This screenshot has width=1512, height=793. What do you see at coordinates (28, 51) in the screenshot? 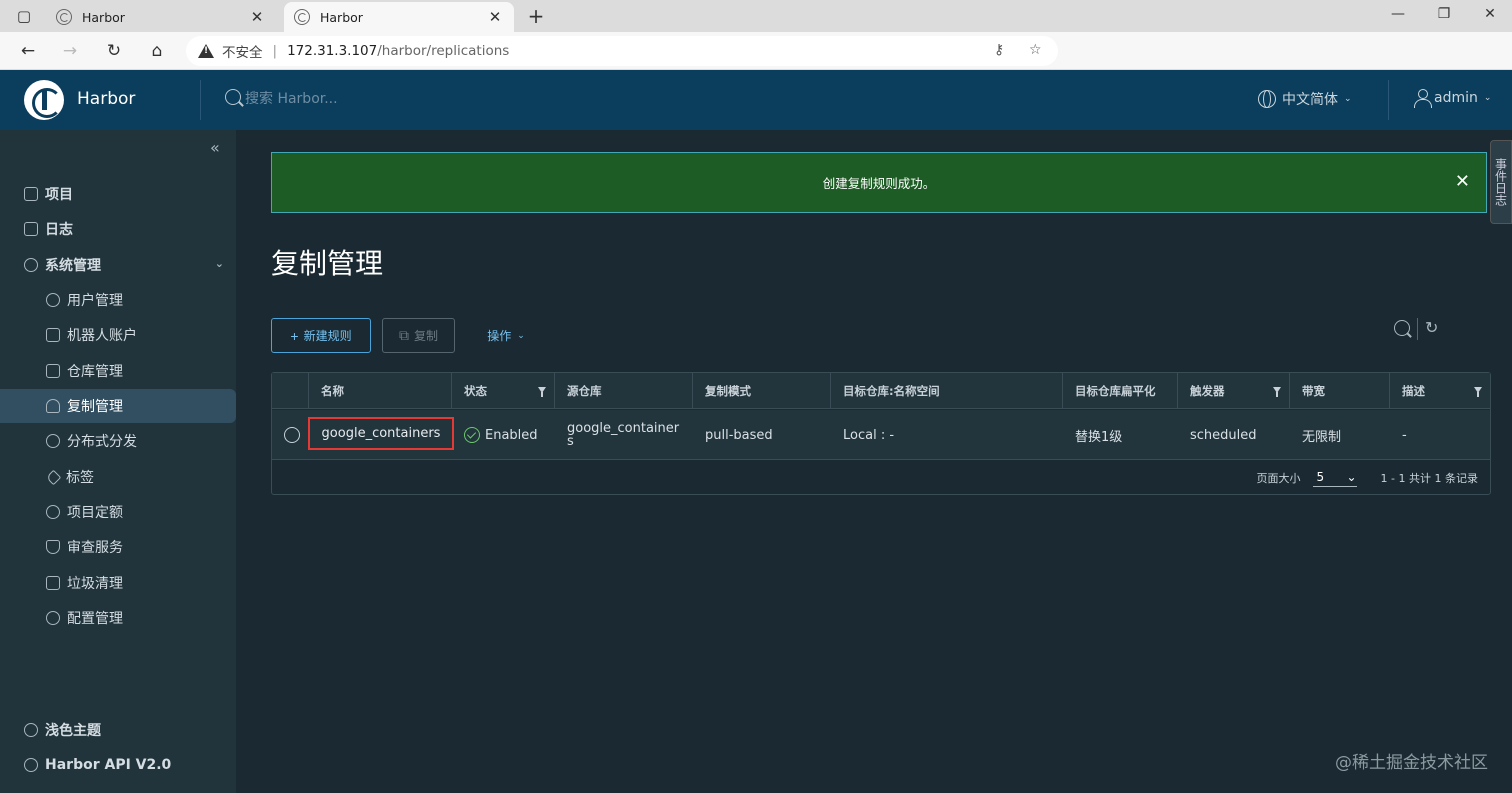
I see `back-icon: ←` at bounding box center [28, 51].